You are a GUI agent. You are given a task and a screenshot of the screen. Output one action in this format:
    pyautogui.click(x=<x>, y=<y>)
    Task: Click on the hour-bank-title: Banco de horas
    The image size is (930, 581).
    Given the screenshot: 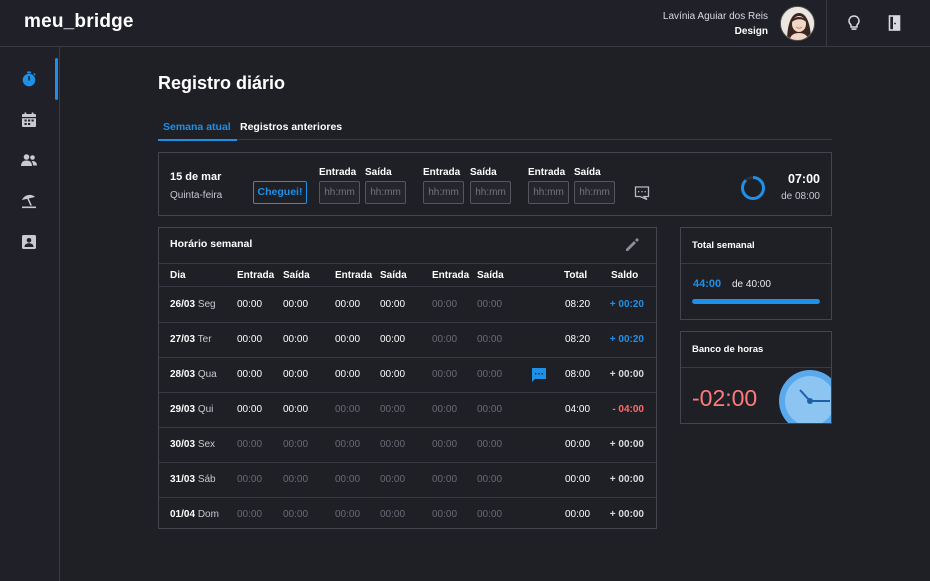 What is the action you would take?
    pyautogui.click(x=728, y=349)
    